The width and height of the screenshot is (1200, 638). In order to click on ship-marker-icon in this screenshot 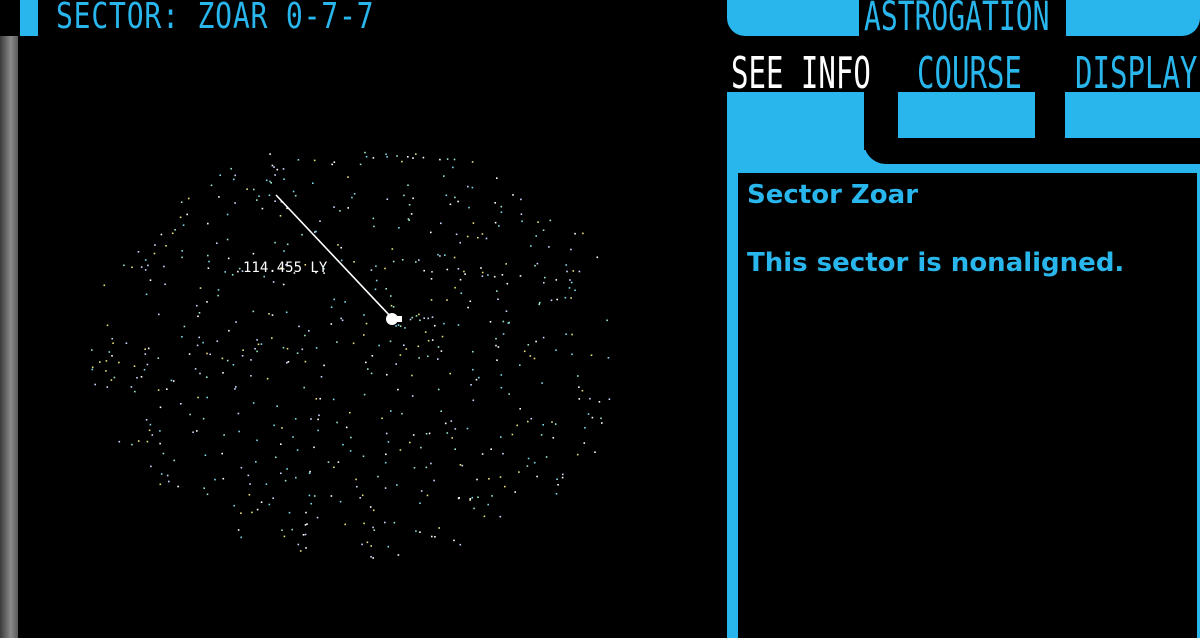, I will do `click(394, 319)`.